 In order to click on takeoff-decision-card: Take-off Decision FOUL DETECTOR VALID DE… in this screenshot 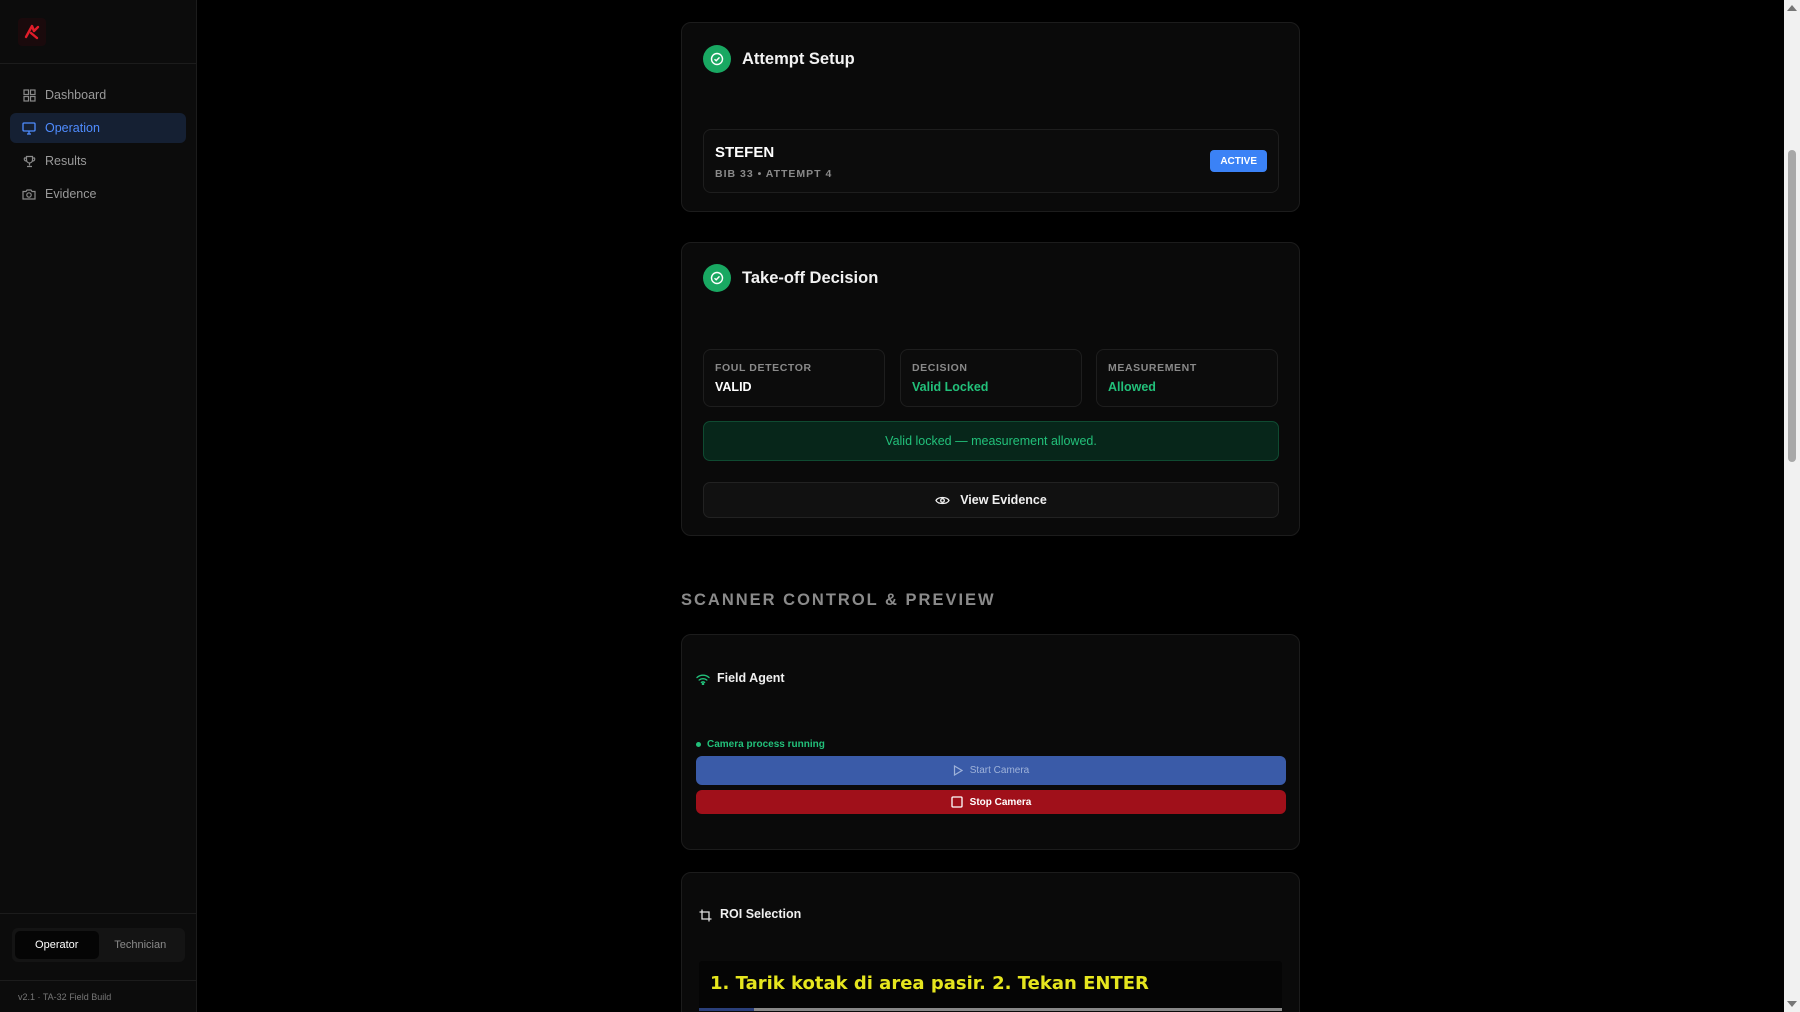, I will do `click(990, 389)`.